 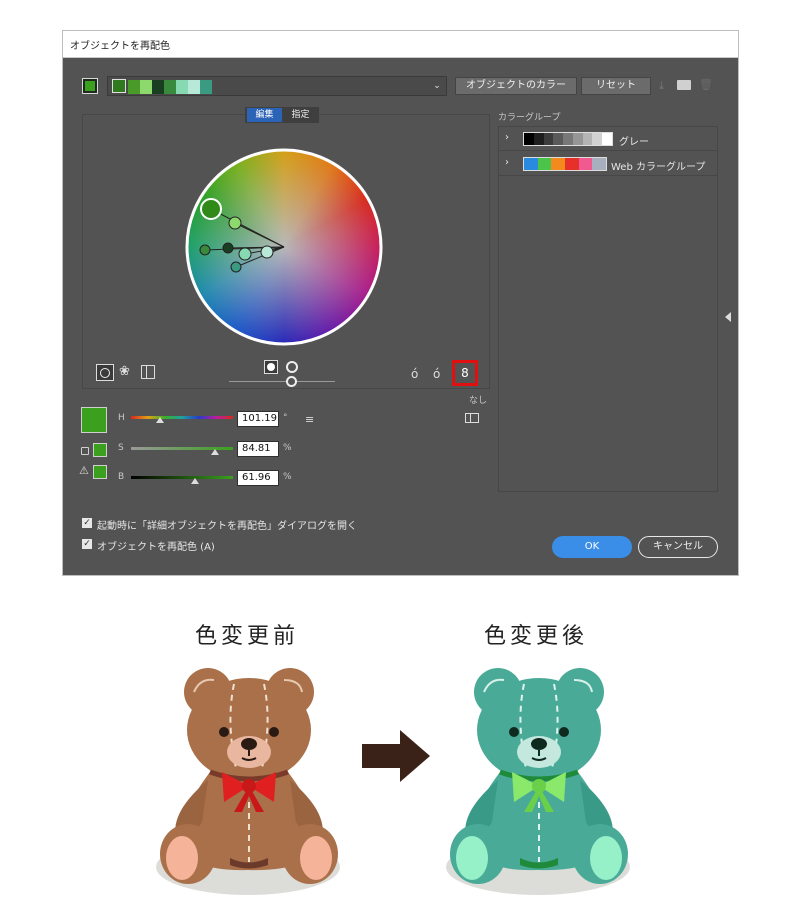 I want to click on segmented-wheel-icon: ❀, so click(x=127, y=372).